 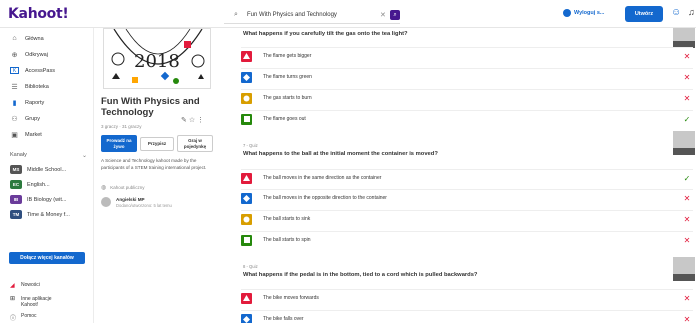 What do you see at coordinates (691, 12) in the screenshot?
I see `notifications-icon: ♫` at bounding box center [691, 12].